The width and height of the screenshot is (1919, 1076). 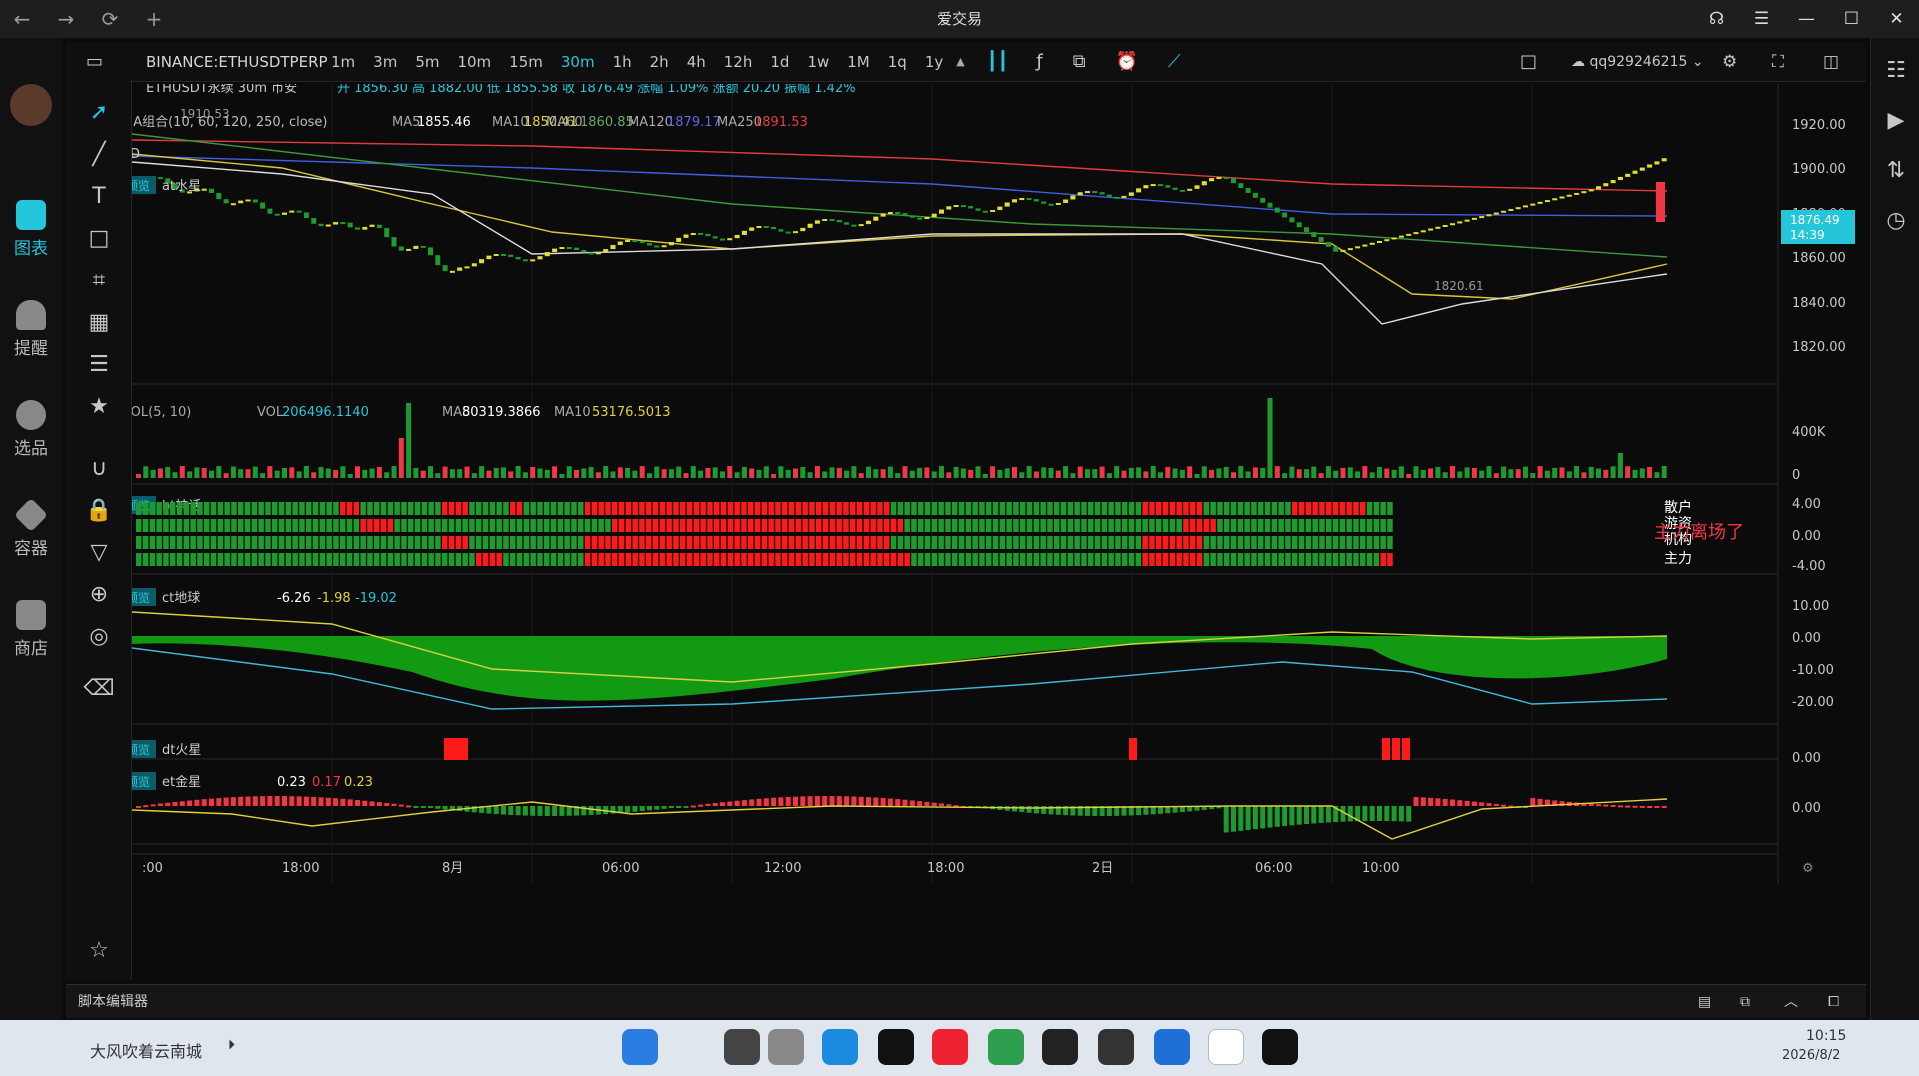 What do you see at coordinates (1891, 70) in the screenshot?
I see `list-icon: ☷` at bounding box center [1891, 70].